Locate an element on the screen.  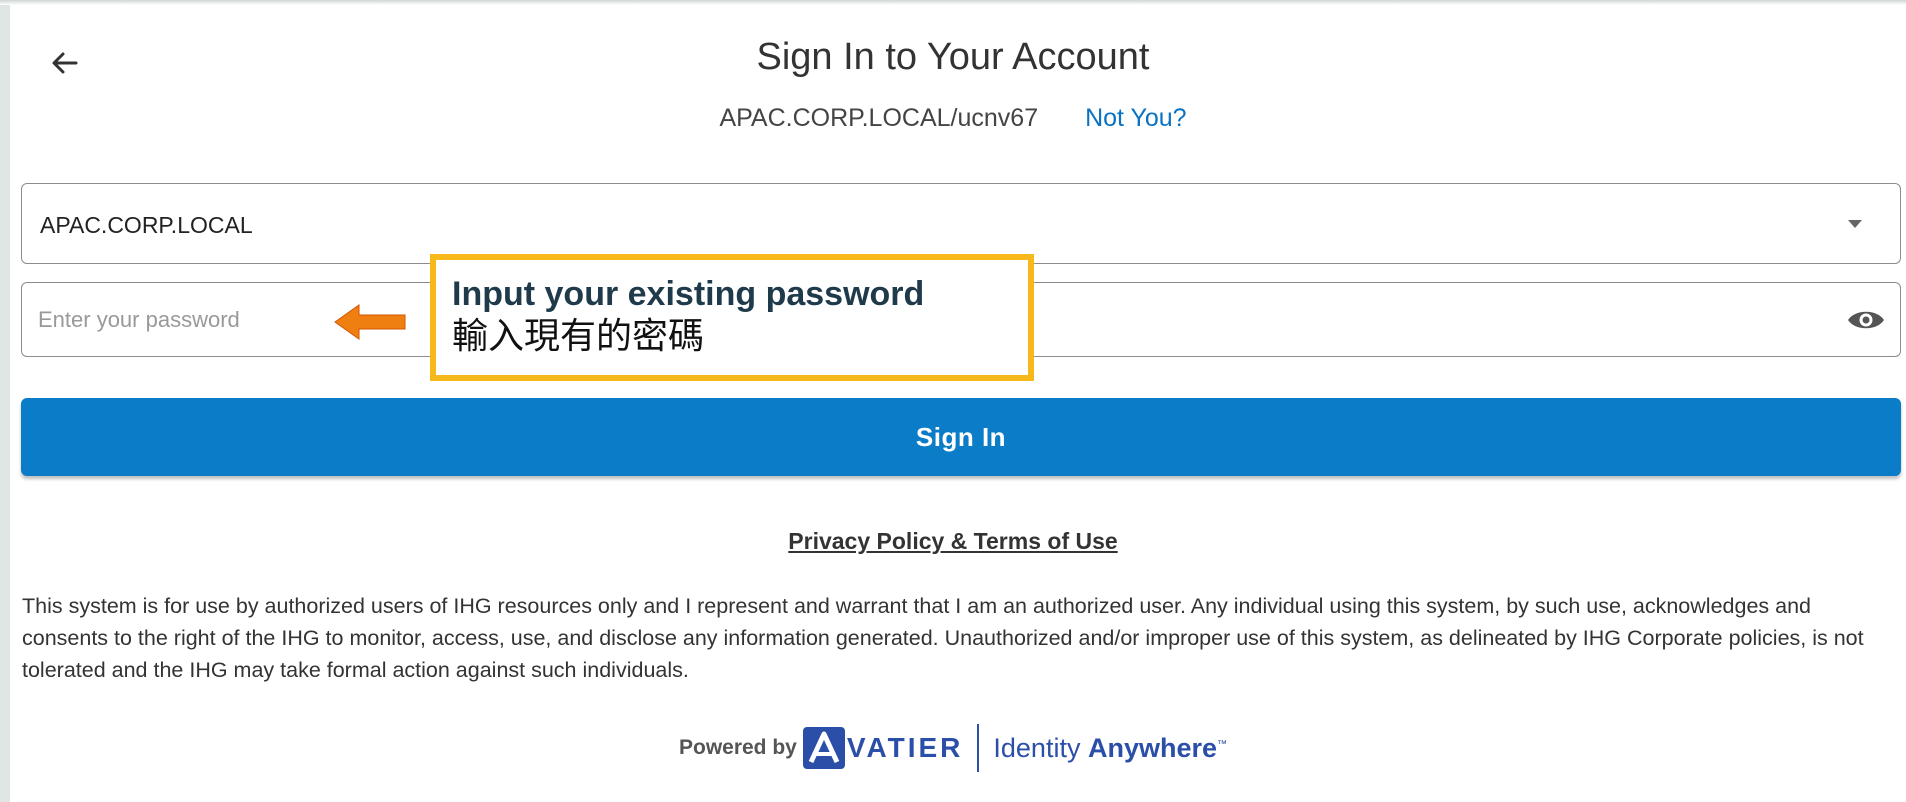
arrow-left-icon is located at coordinates (370, 322).